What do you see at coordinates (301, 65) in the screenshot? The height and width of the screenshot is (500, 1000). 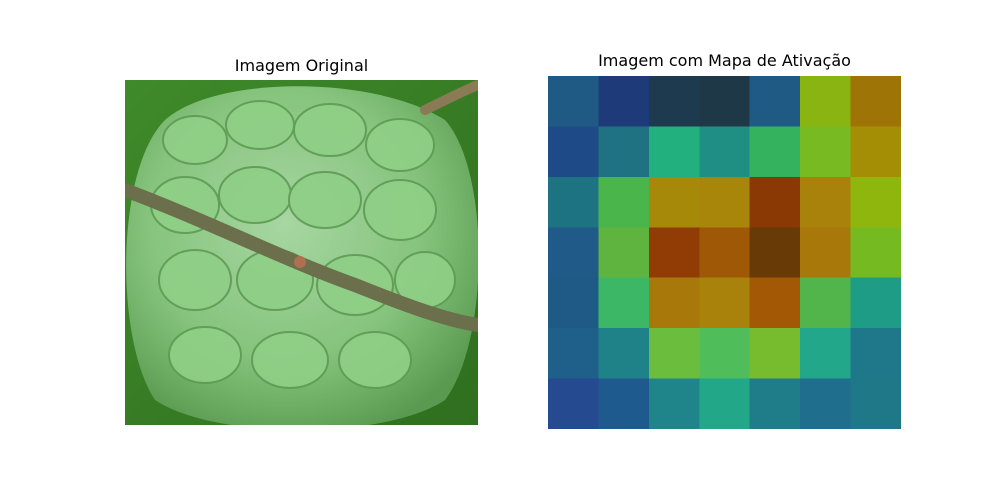 I see `original-image-title: Imagem Original` at bounding box center [301, 65].